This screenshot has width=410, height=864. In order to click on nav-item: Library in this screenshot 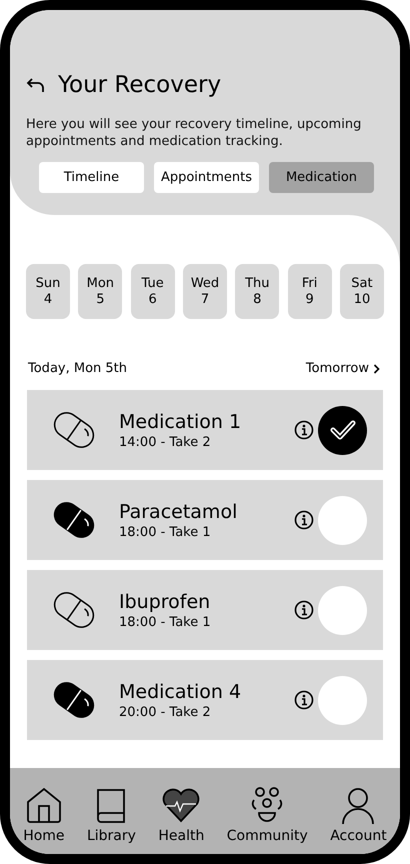, I will do `click(111, 815)`.